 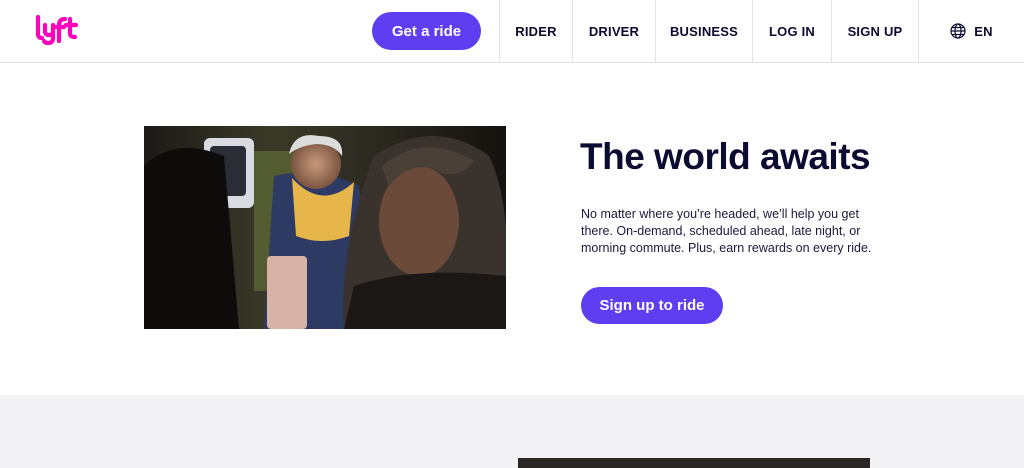 What do you see at coordinates (57, 30) in the screenshot?
I see `lyft-logo` at bounding box center [57, 30].